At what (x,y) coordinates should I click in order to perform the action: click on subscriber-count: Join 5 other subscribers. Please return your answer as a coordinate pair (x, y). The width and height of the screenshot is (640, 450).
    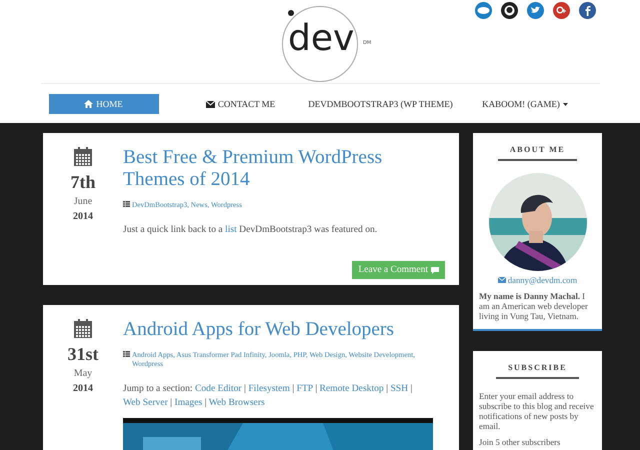
    Looking at the image, I should click on (520, 442).